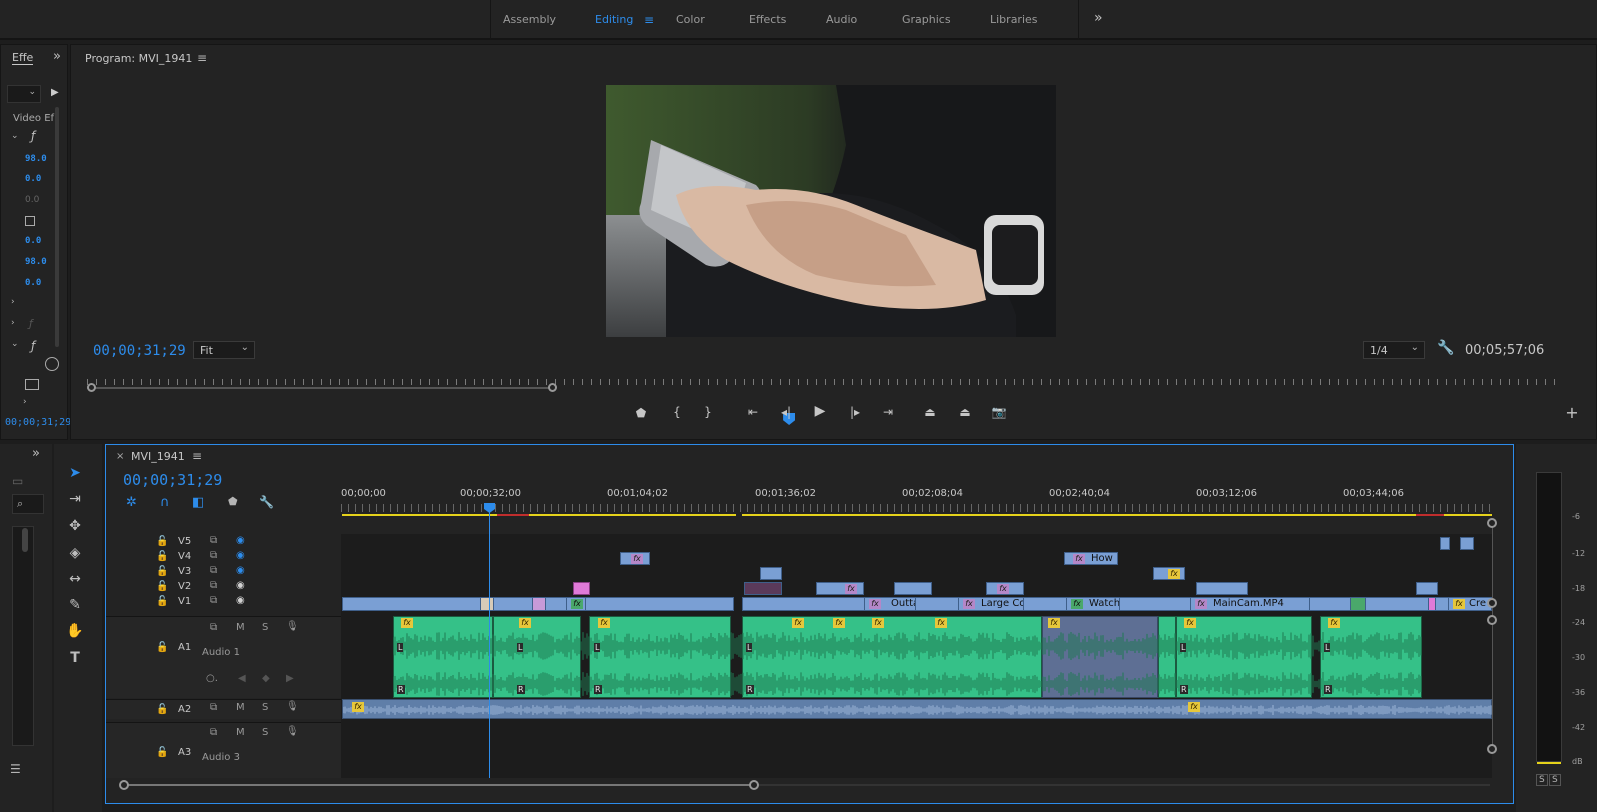  Describe the element at coordinates (223, 602) in the screenshot. I see `track-header-v1: 🔓 V1 ⧉ ◉` at that location.